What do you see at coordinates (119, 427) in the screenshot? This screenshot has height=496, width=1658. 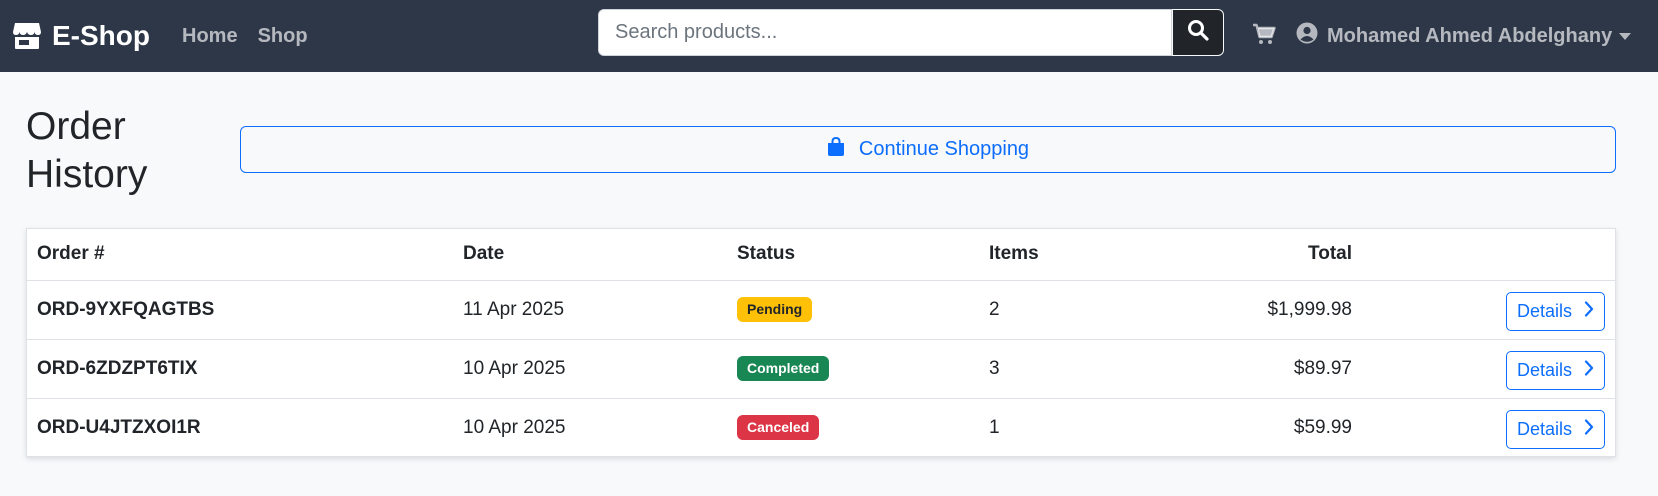 I see `order-number: ORD-U4JTZXOI1R` at bounding box center [119, 427].